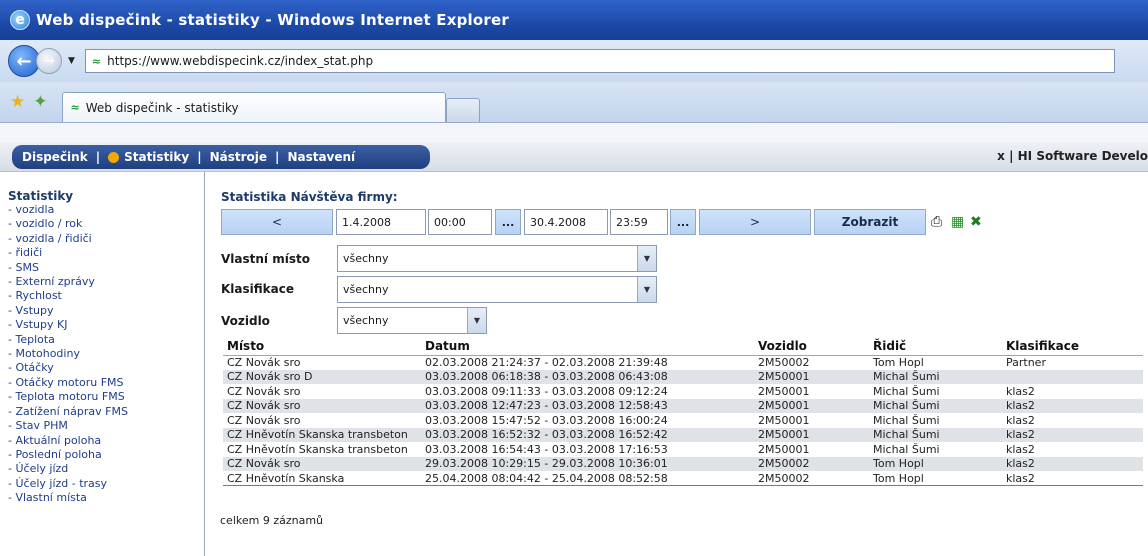 Image resolution: width=1148 pixels, height=556 pixels. What do you see at coordinates (497, 258) in the screenshot?
I see `place-select: všechny ▼` at bounding box center [497, 258].